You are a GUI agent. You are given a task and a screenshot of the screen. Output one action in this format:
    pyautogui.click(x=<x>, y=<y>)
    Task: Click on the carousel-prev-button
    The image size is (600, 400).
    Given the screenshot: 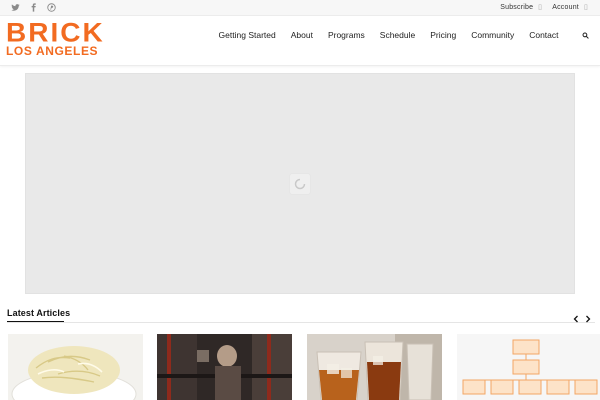 What is the action you would take?
    pyautogui.click(x=576, y=319)
    